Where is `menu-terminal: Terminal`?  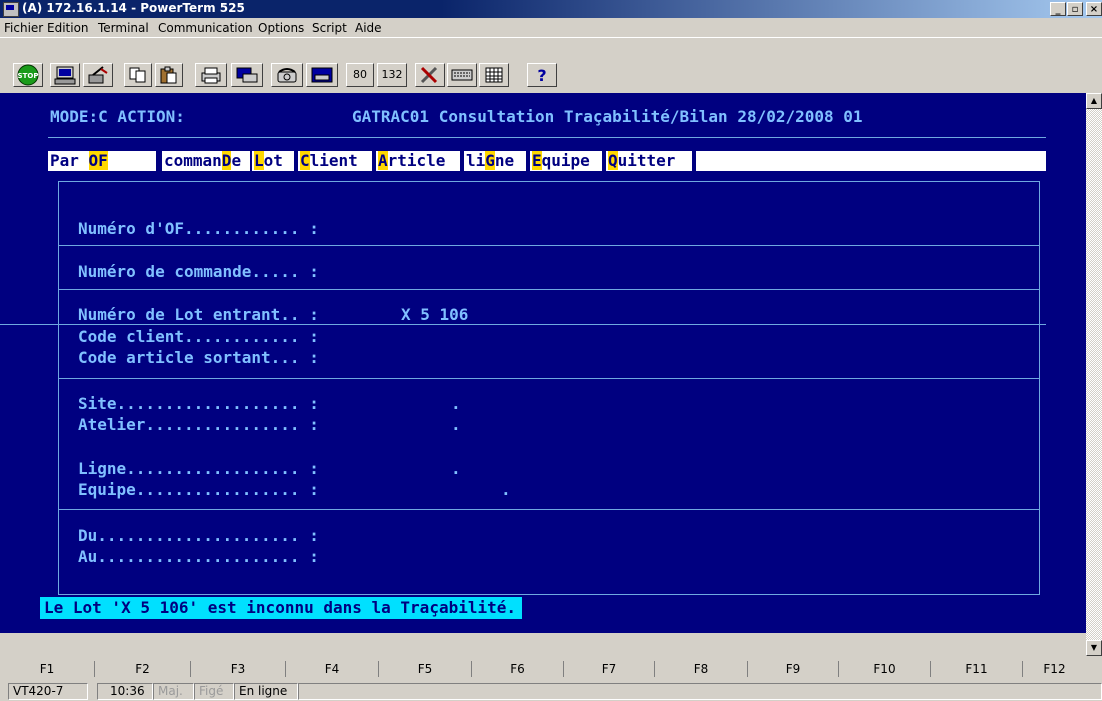
menu-terminal: Terminal is located at coordinates (123, 28).